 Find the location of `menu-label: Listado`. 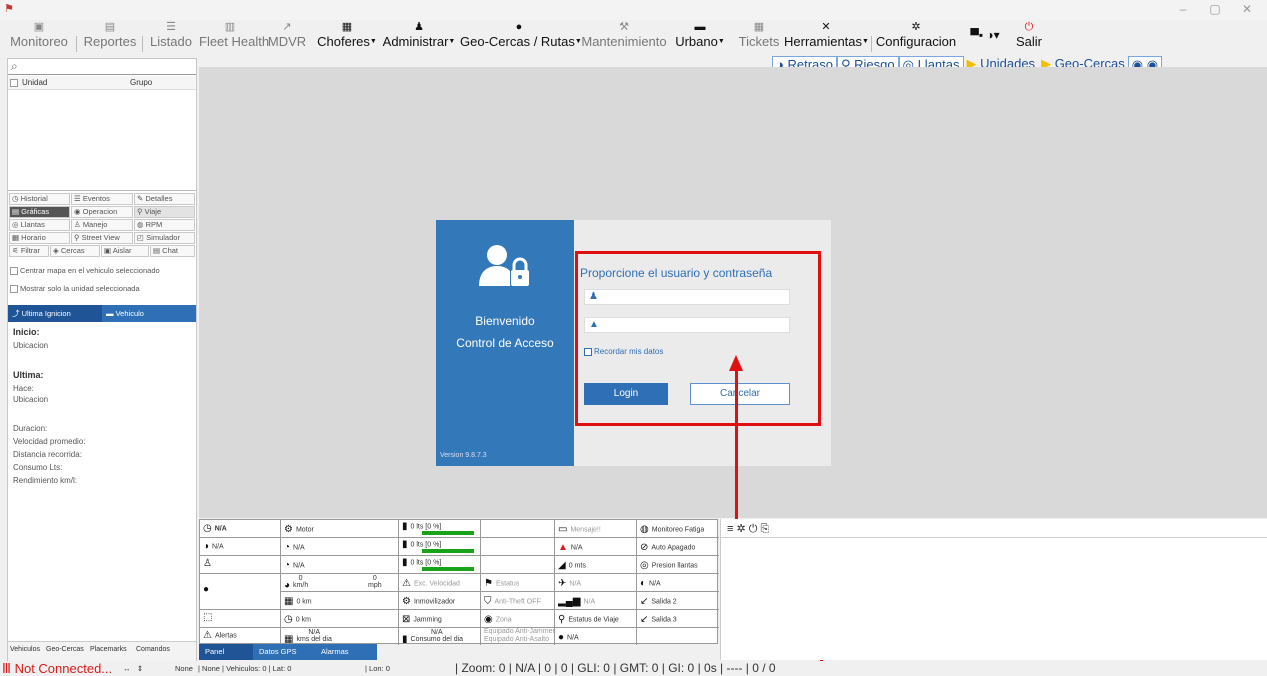

menu-label: Listado is located at coordinates (171, 41).